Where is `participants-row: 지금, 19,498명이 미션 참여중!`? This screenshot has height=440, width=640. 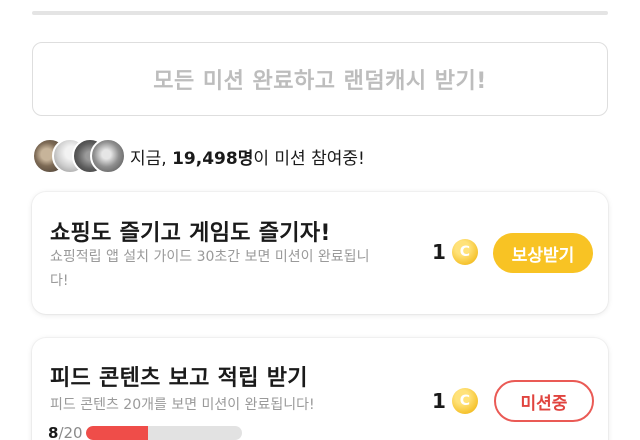 participants-row: 지금, 19,498명이 미션 참여중! is located at coordinates (198, 156).